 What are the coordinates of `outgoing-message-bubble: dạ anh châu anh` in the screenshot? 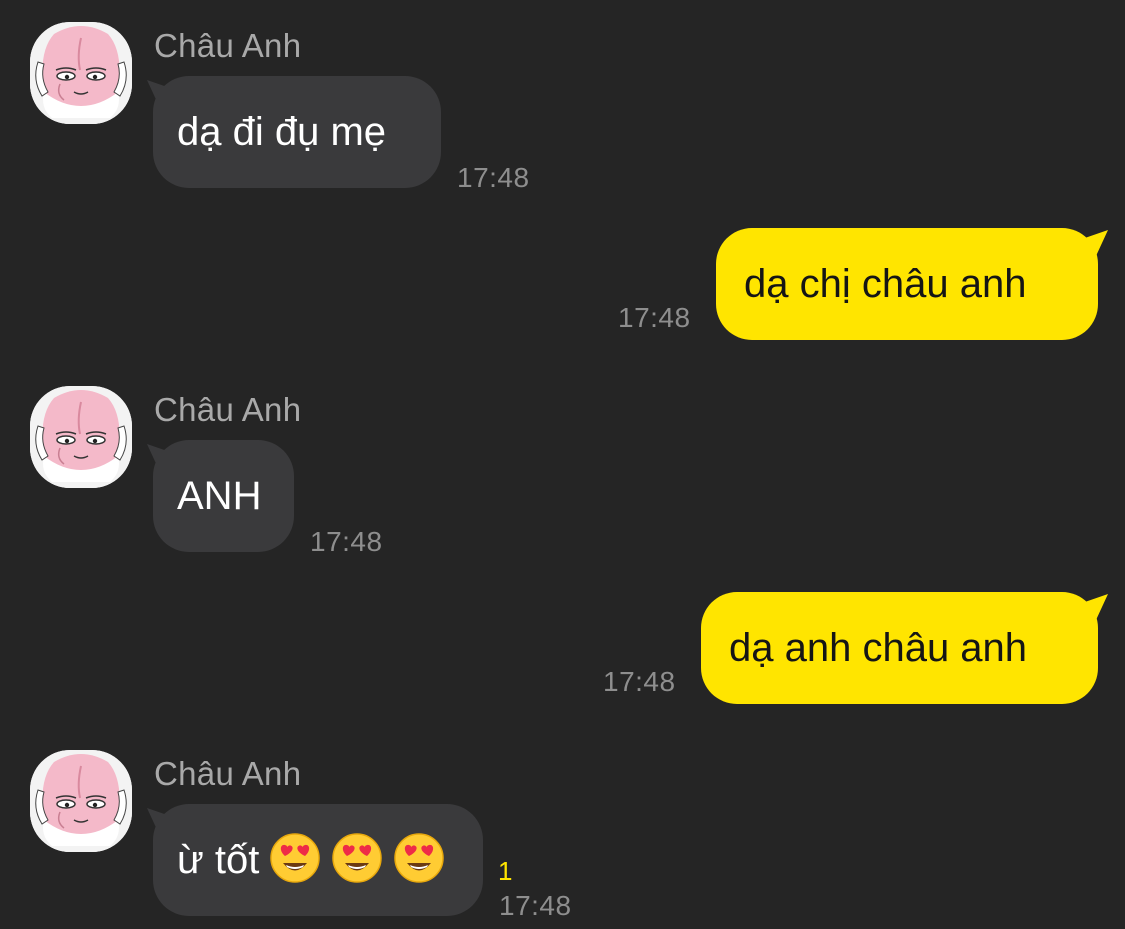 It's located at (899, 648).